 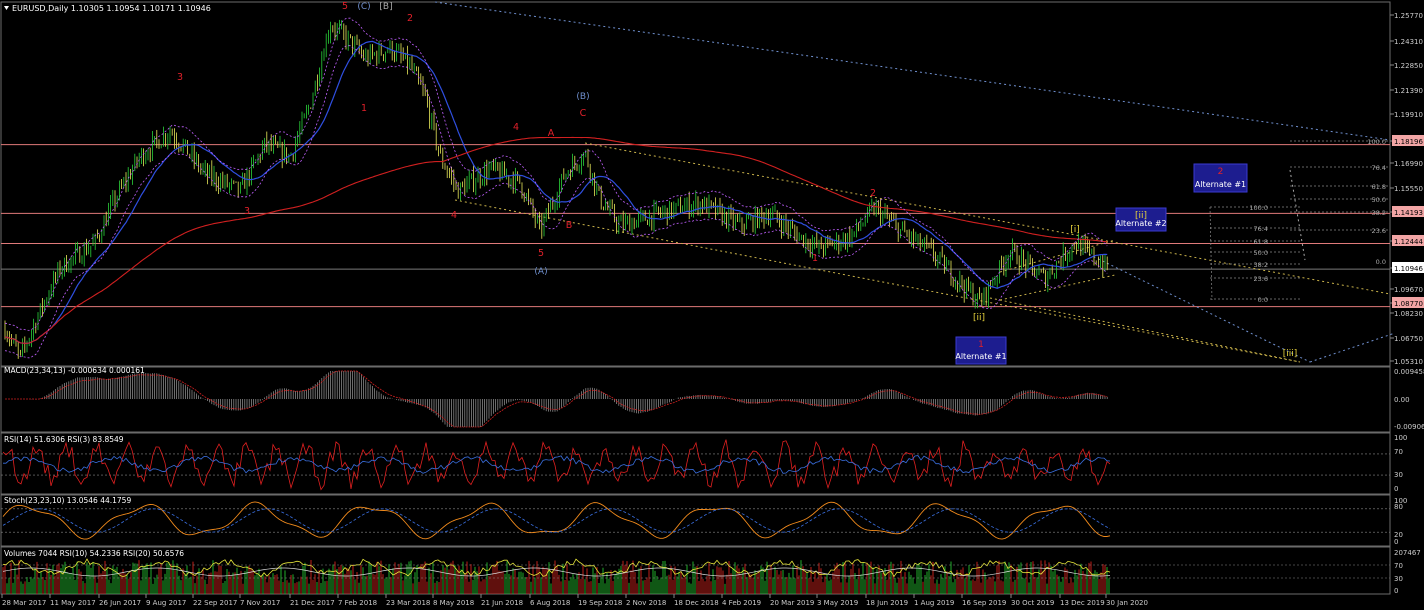 What do you see at coordinates (67, 500) in the screenshot?
I see `stoch-header: Stoch(23,23,10) 13.0546 44.1759` at bounding box center [67, 500].